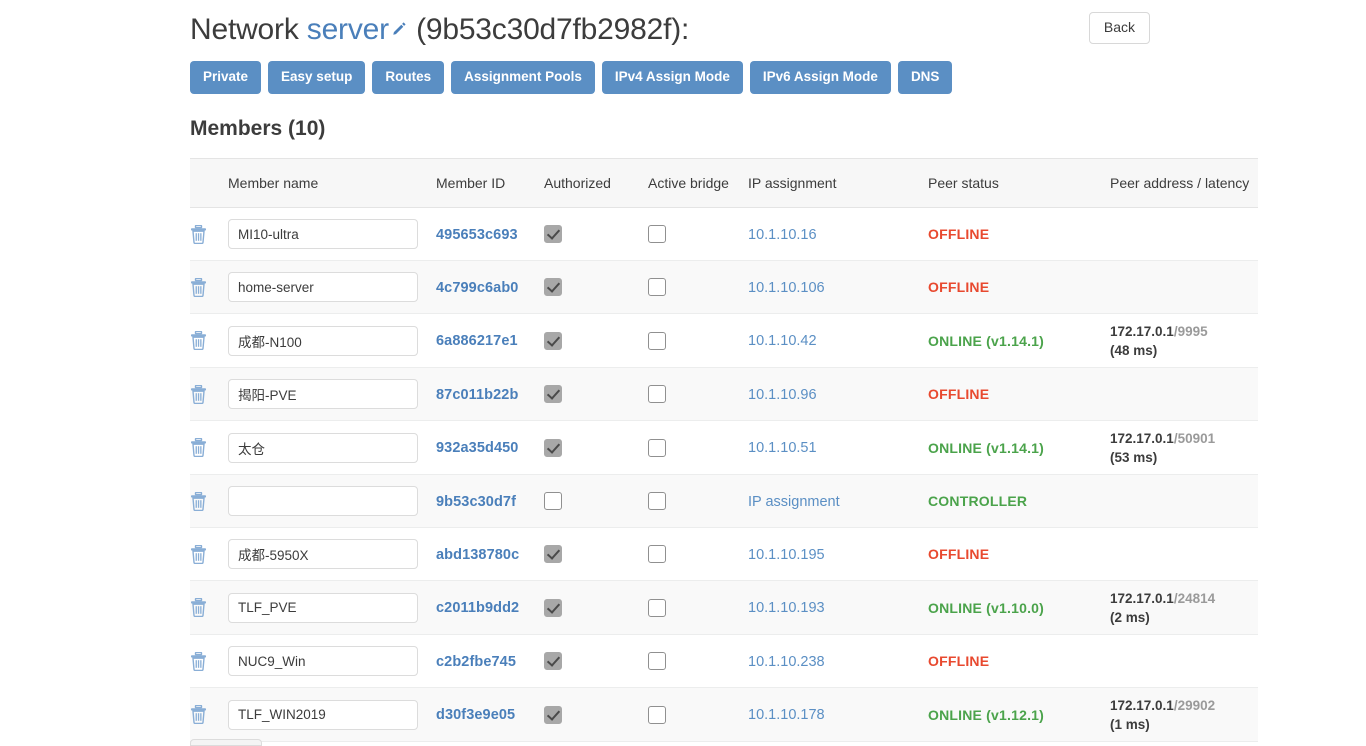  I want to click on peer-address: 172.17.0.1/50901 (53 ms), so click(1181, 449).